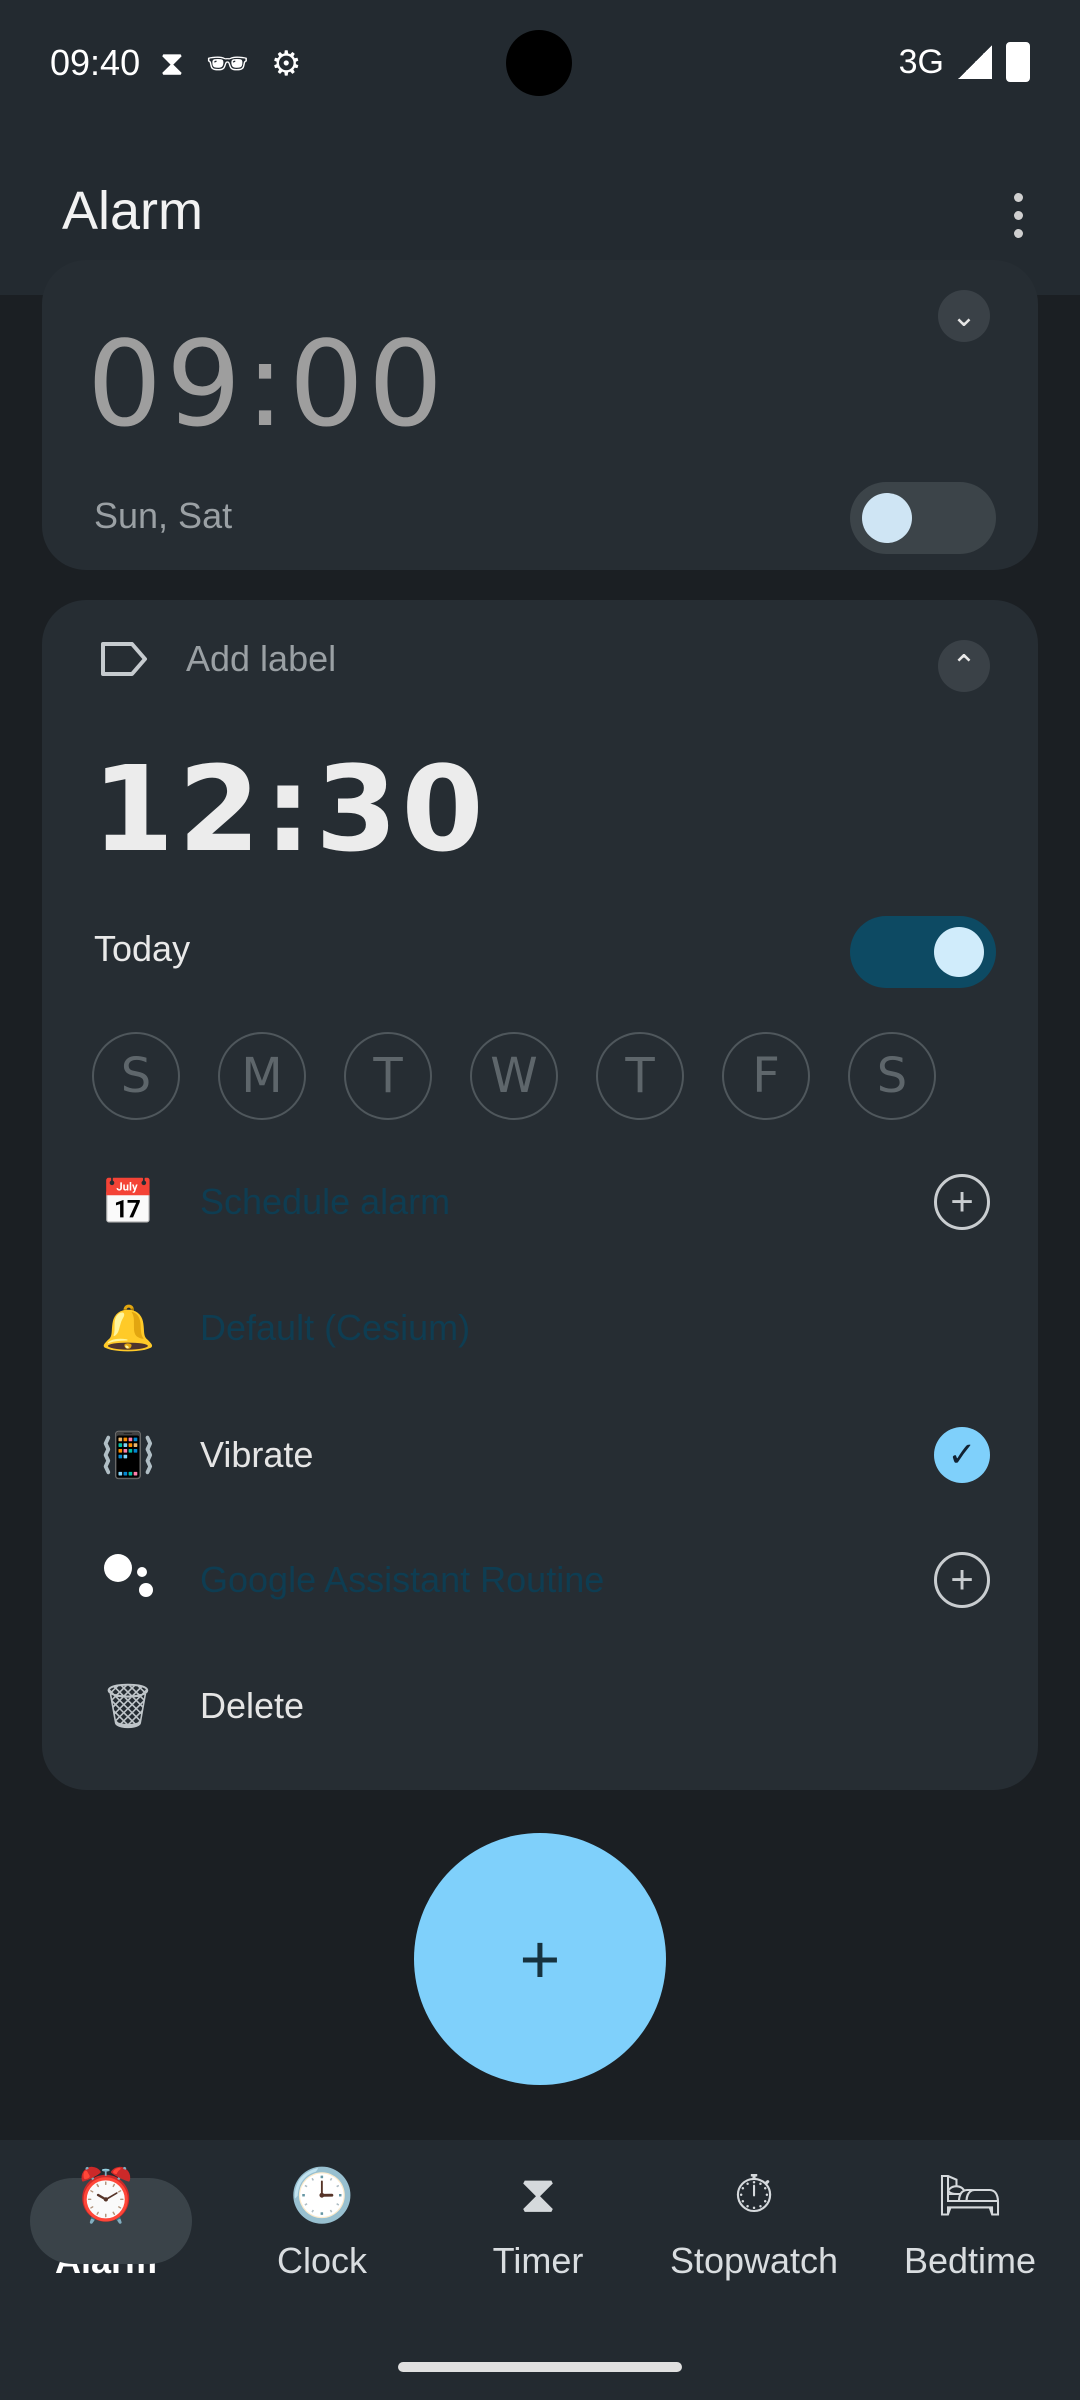 The height and width of the screenshot is (2400, 1080). Describe the element at coordinates (969, 2195) in the screenshot. I see `bed-icon: 🛏` at that location.